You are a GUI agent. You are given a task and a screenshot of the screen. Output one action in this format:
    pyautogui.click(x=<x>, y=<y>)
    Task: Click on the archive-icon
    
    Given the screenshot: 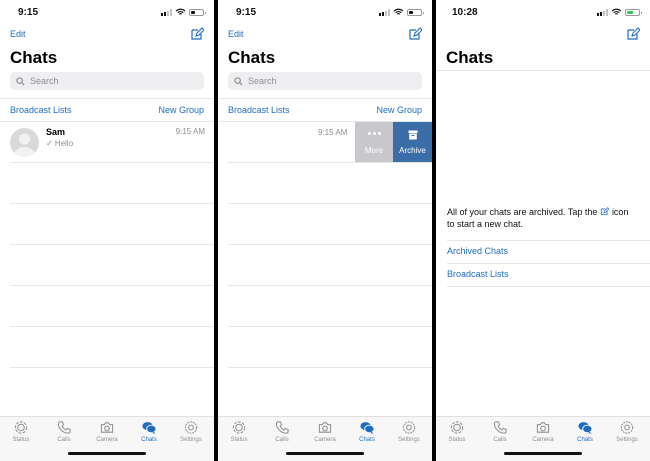 What is the action you would take?
    pyautogui.click(x=413, y=135)
    